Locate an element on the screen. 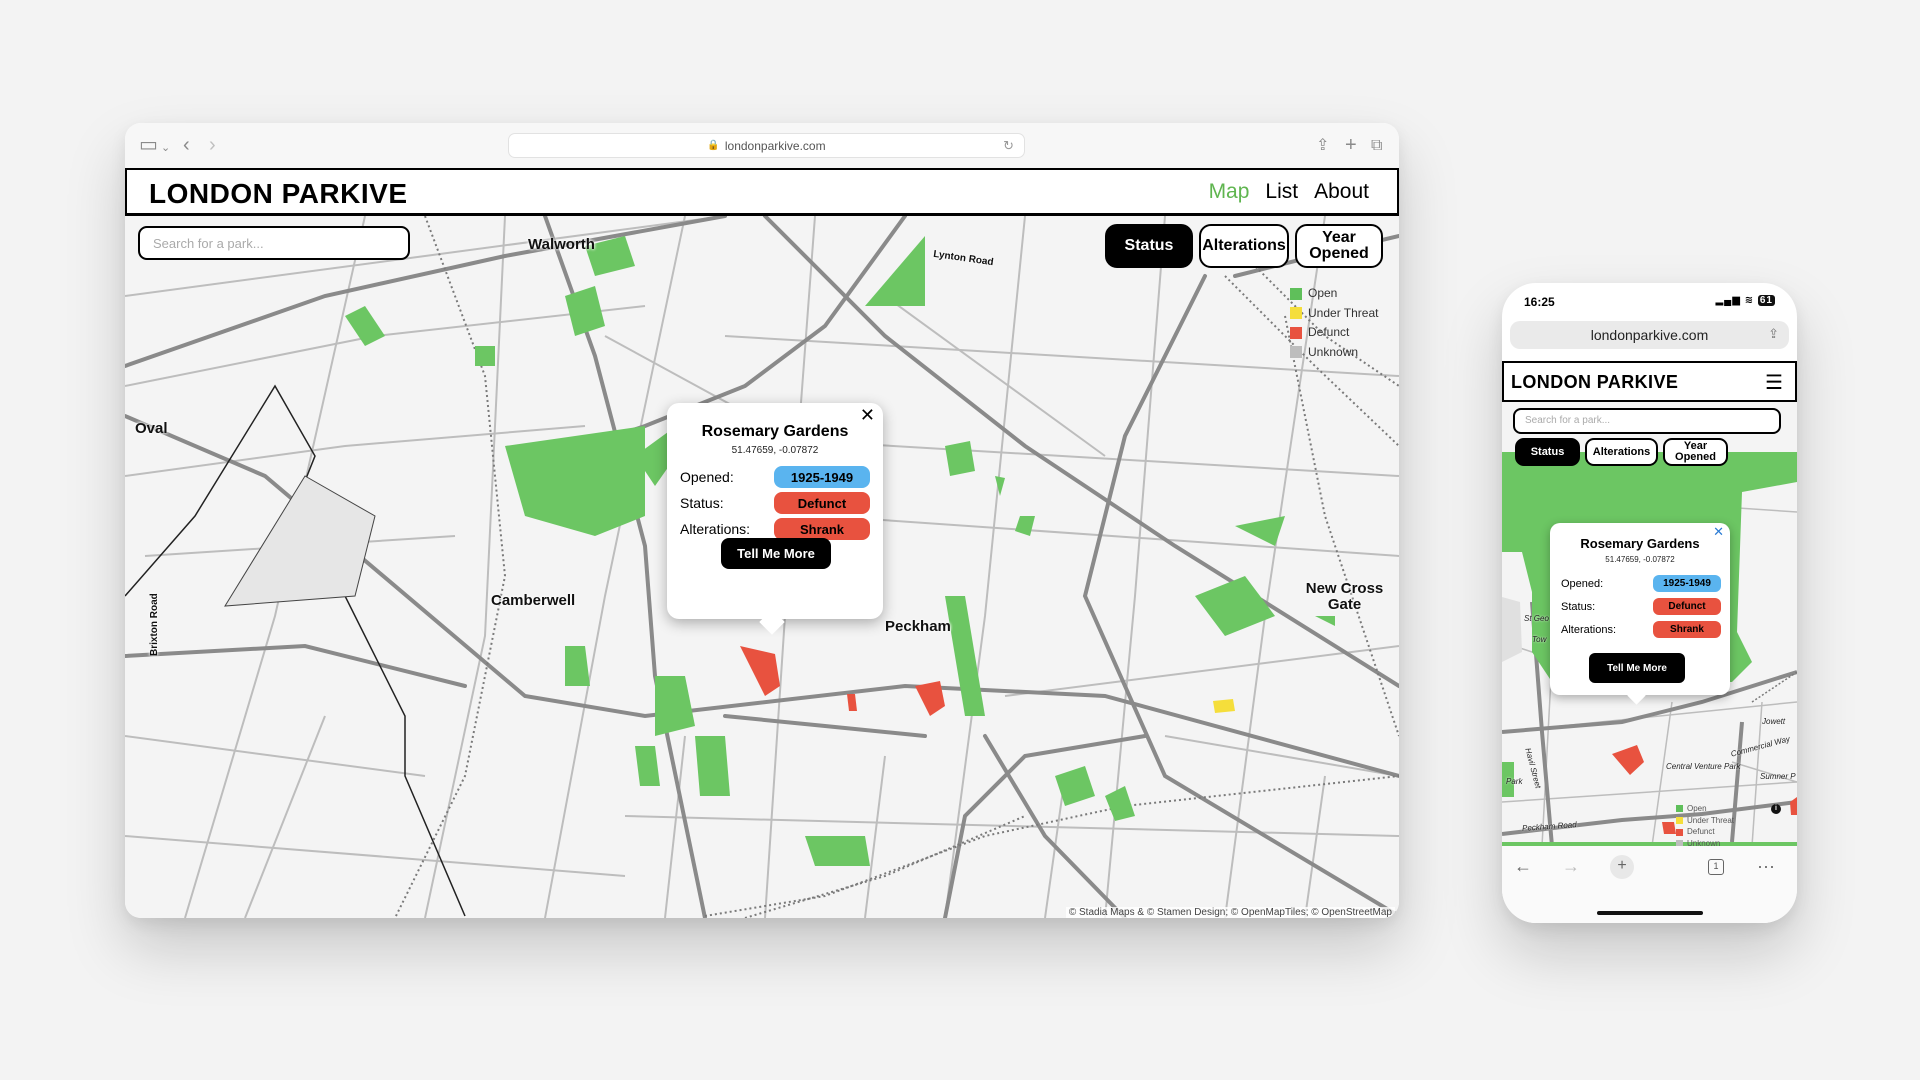 This screenshot has width=1920, height=1080. phone-tabs-icon: 1 is located at coordinates (1716, 867).